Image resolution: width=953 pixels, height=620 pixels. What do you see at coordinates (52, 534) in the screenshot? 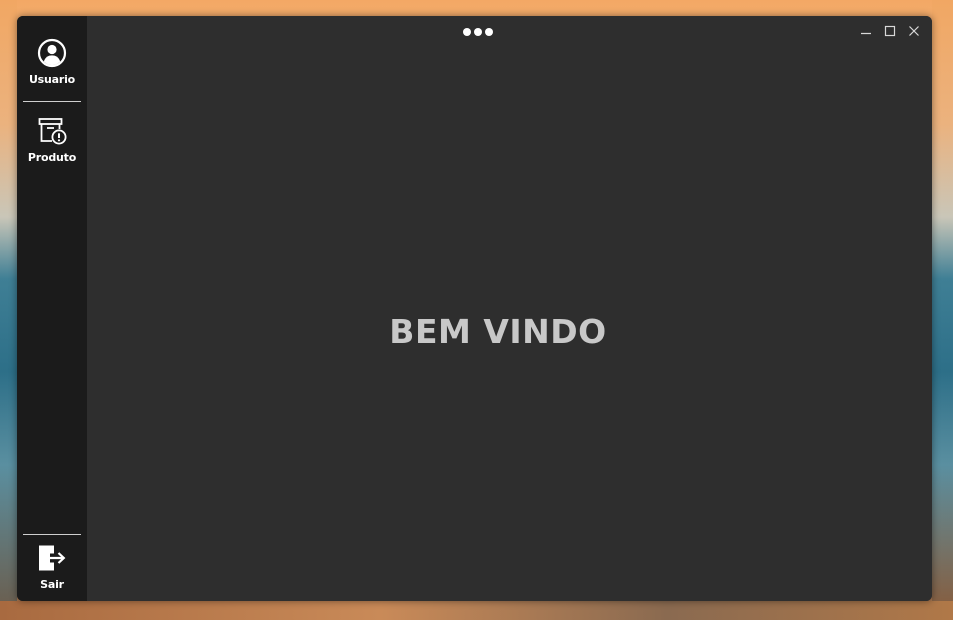
I see `sidebar-divider-bottom` at bounding box center [52, 534].